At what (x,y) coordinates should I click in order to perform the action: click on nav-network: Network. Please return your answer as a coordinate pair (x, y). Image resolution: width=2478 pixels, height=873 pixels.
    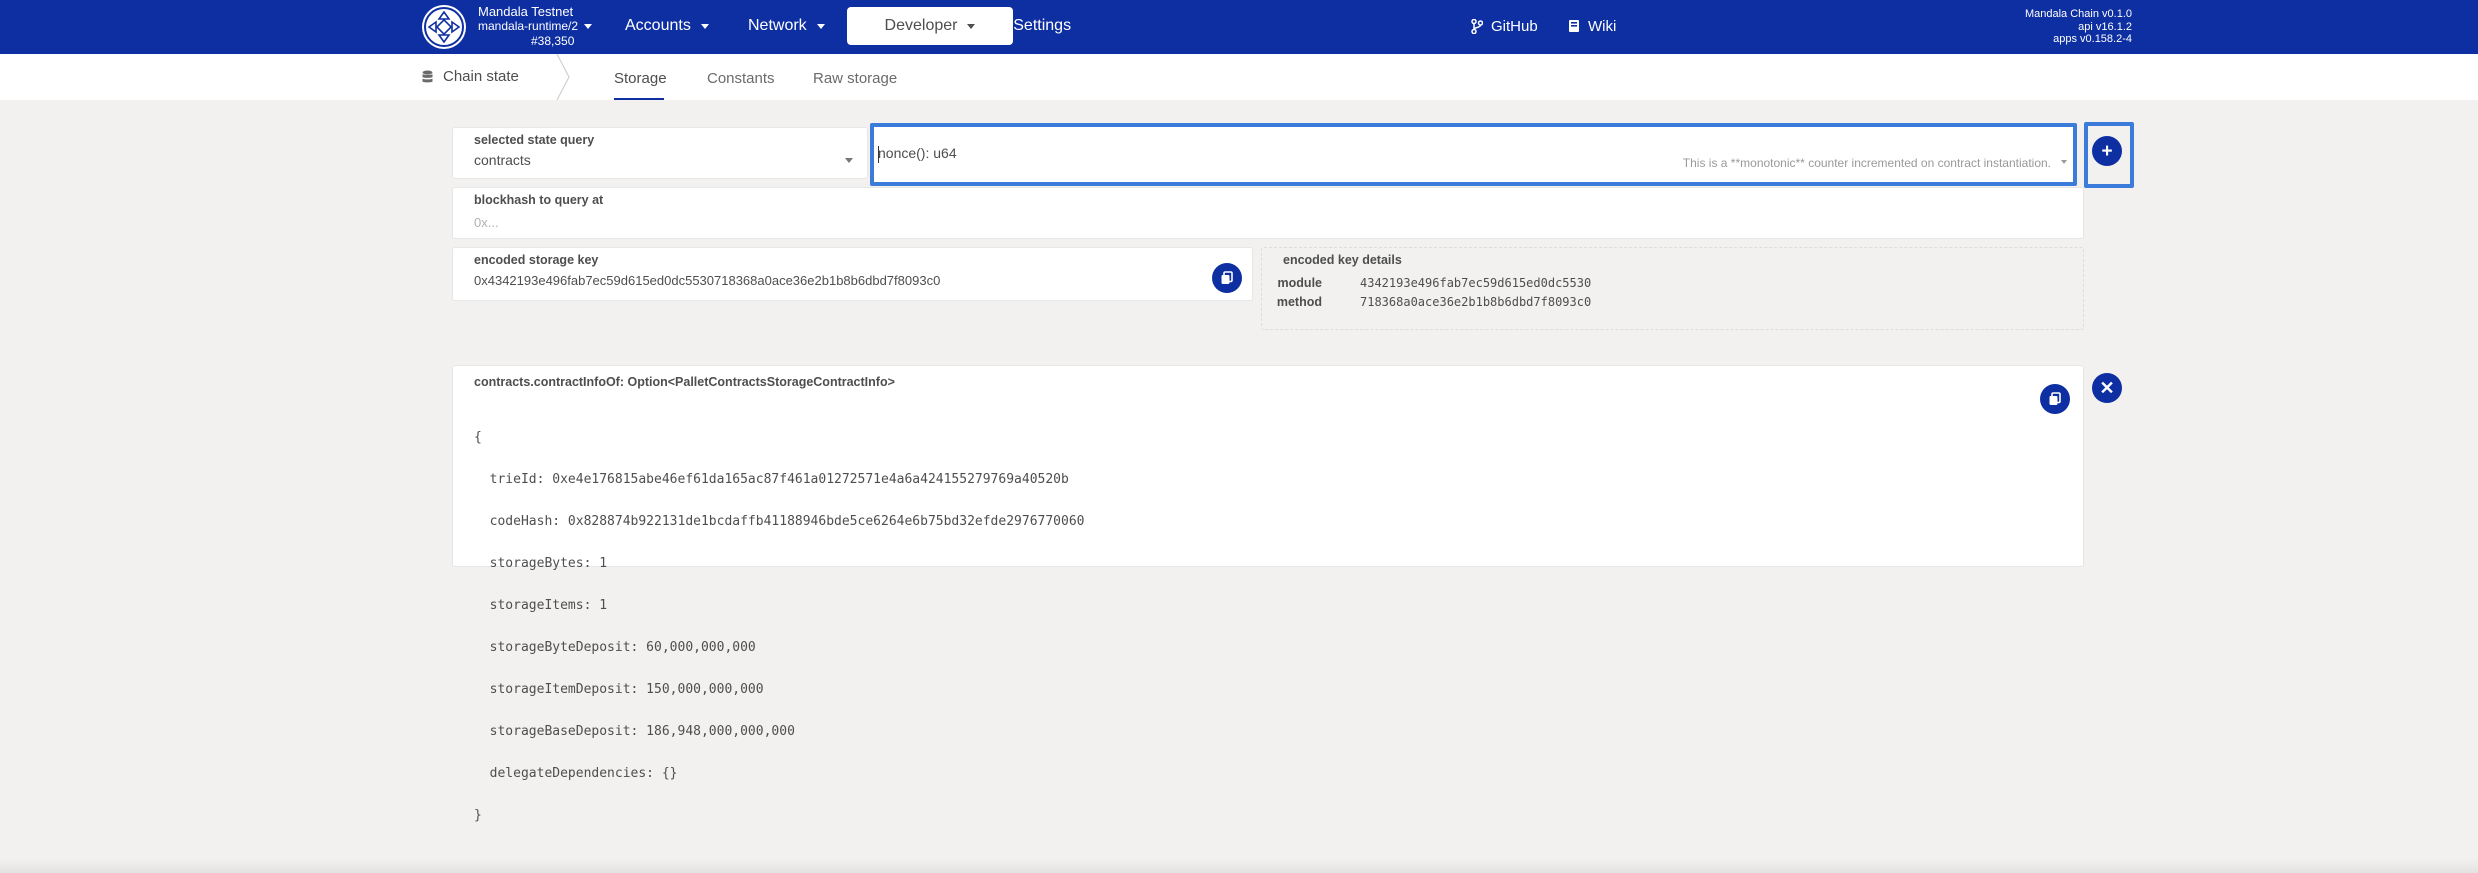
    Looking at the image, I should click on (786, 26).